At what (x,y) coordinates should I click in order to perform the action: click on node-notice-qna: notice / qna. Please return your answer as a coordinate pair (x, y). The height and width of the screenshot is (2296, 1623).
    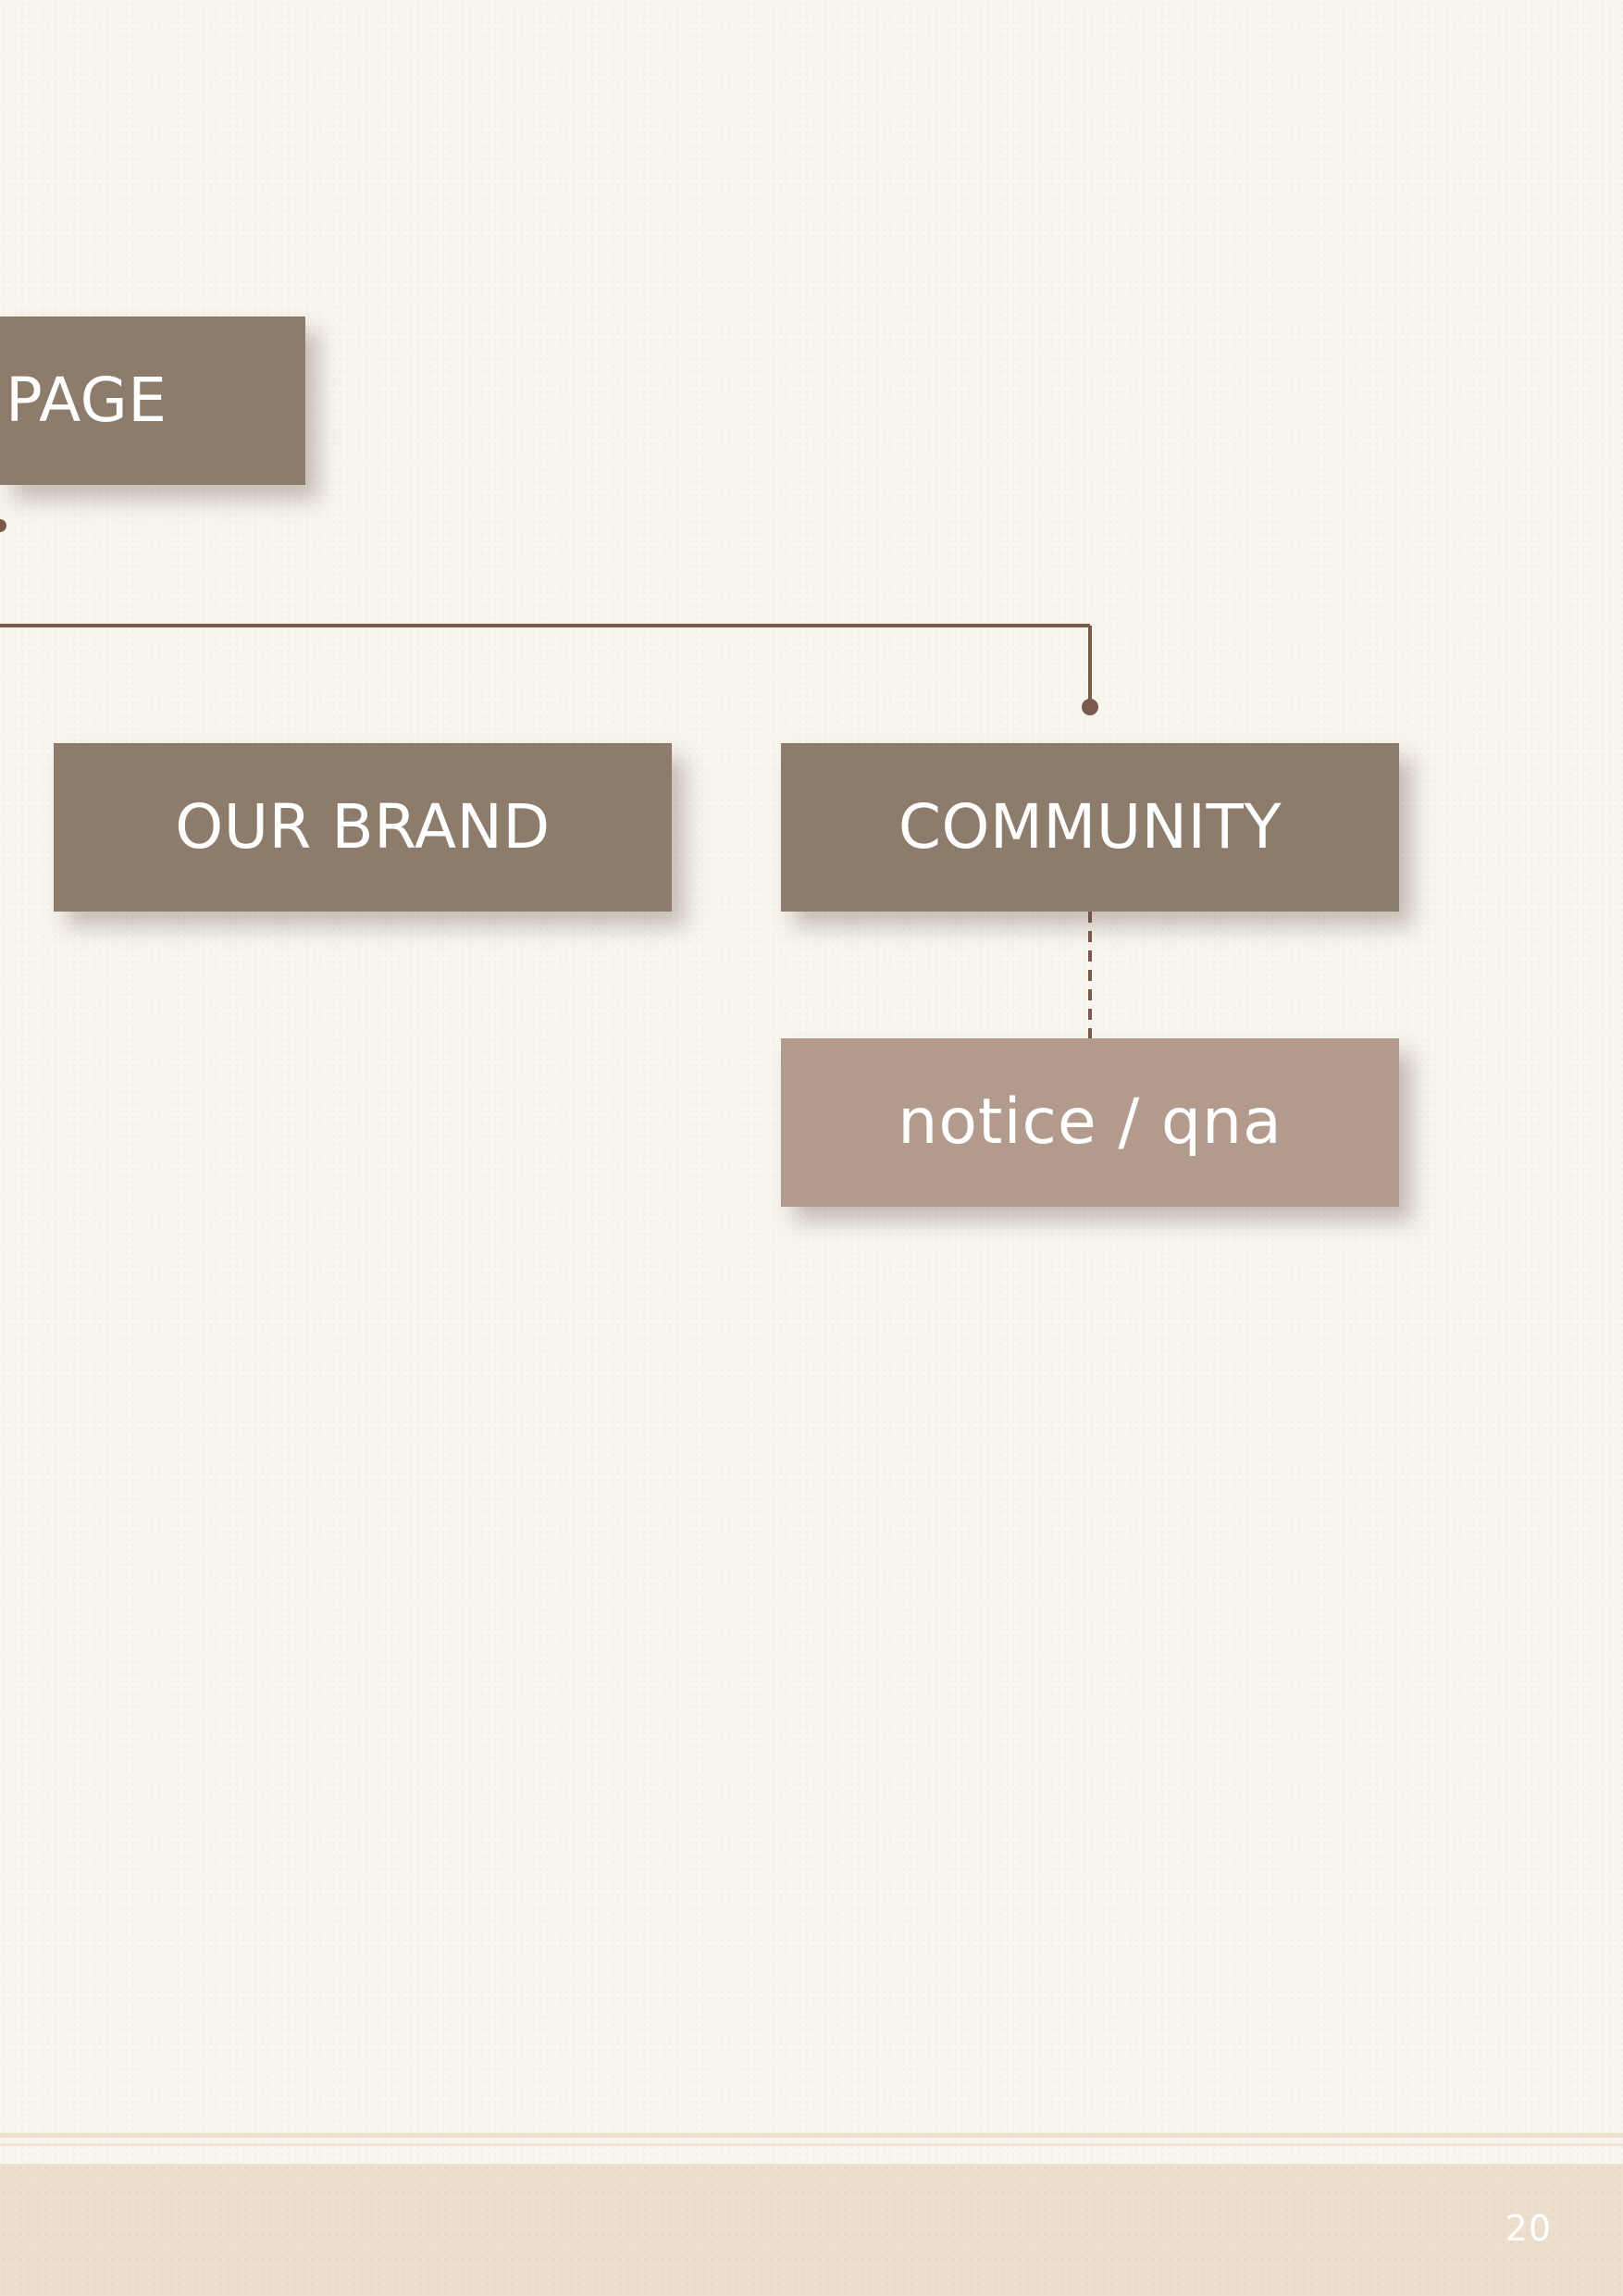
    Looking at the image, I should click on (1090, 1122).